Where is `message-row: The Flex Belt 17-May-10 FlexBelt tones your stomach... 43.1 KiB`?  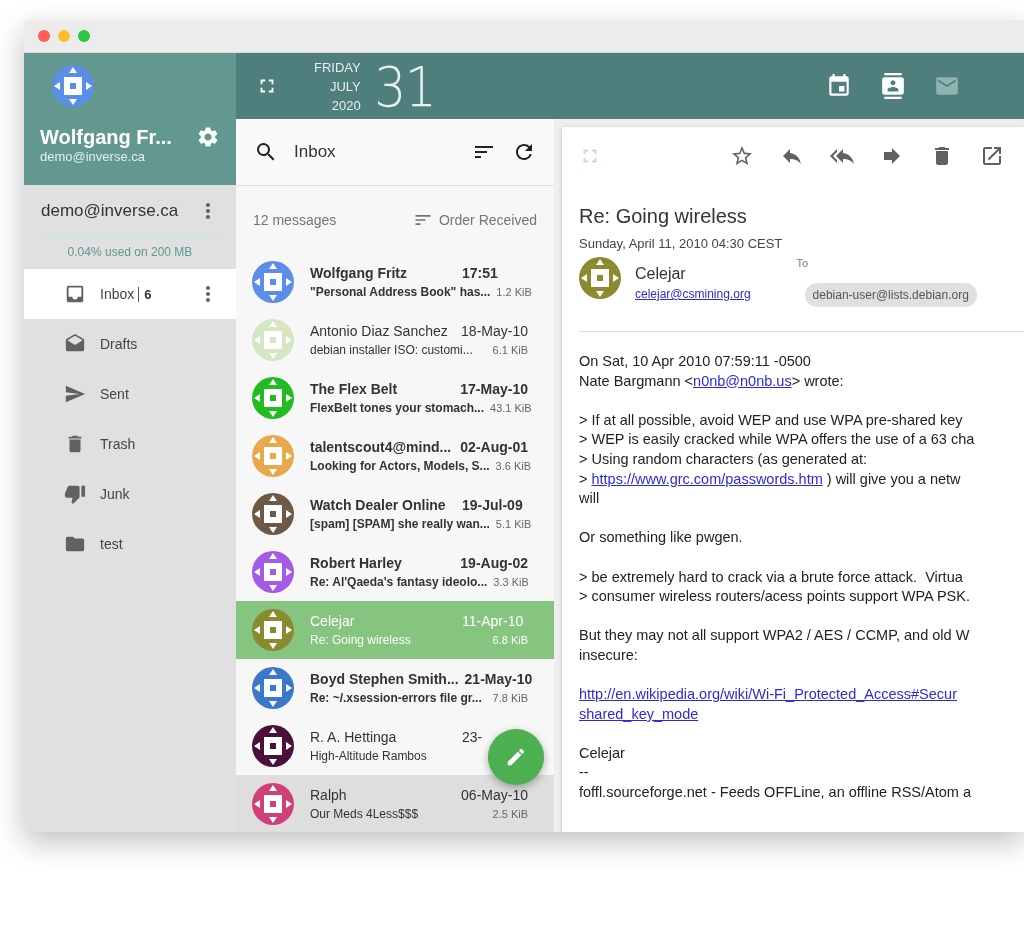
message-row: The Flex Belt 17-May-10 FlexBelt tones your stomach... 43.1 KiB is located at coordinates (395, 398).